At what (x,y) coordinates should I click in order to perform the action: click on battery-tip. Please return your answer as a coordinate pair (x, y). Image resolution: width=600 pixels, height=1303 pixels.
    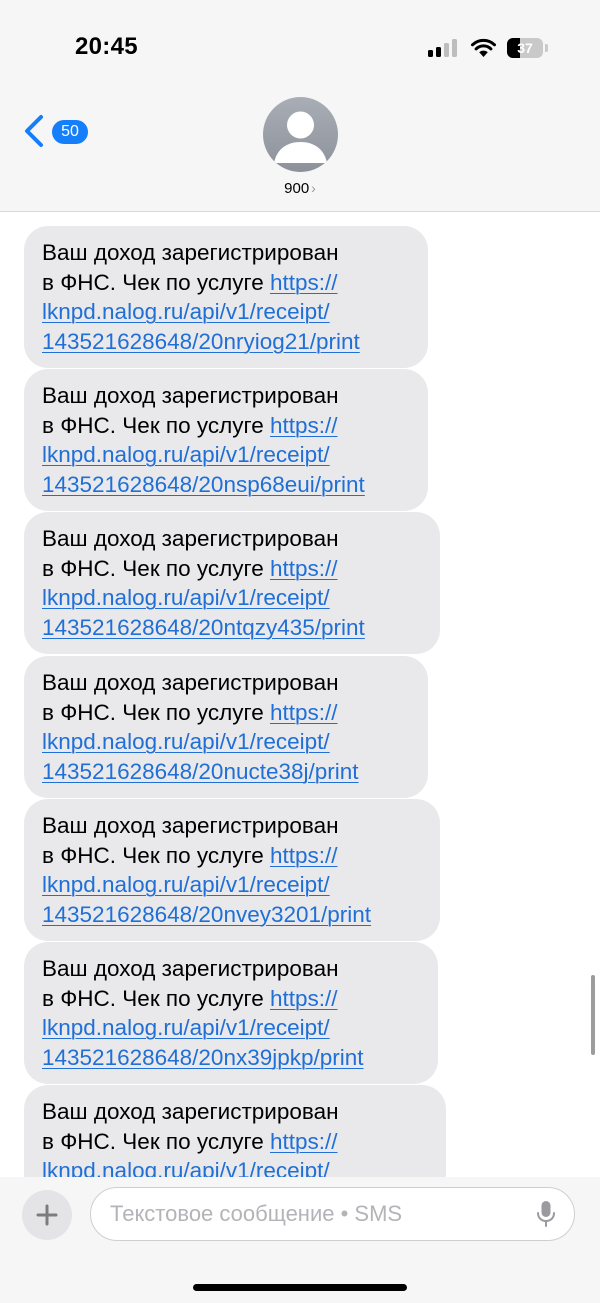
    Looking at the image, I should click on (546, 48).